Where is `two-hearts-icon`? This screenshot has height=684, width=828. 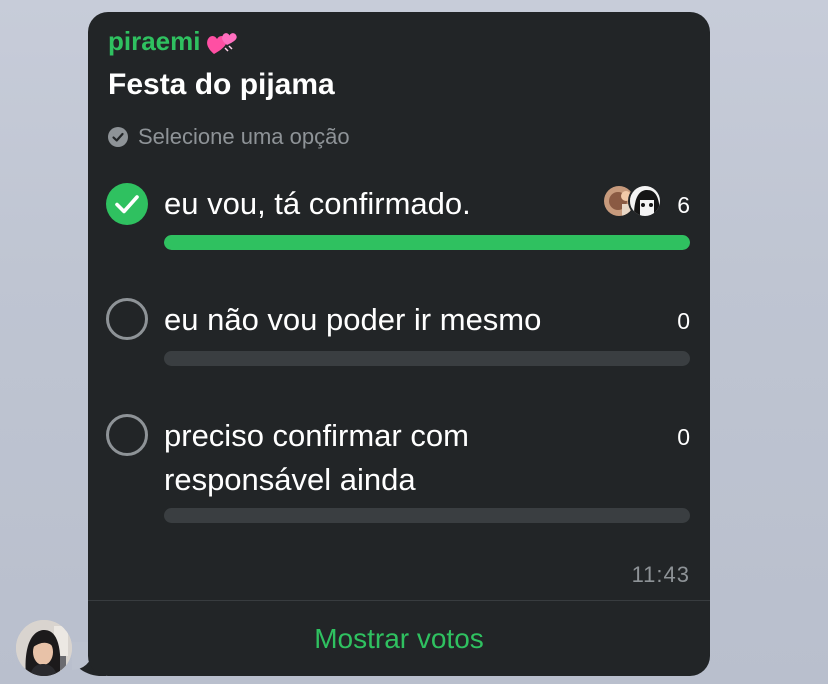
two-hearts-icon is located at coordinates (222, 42).